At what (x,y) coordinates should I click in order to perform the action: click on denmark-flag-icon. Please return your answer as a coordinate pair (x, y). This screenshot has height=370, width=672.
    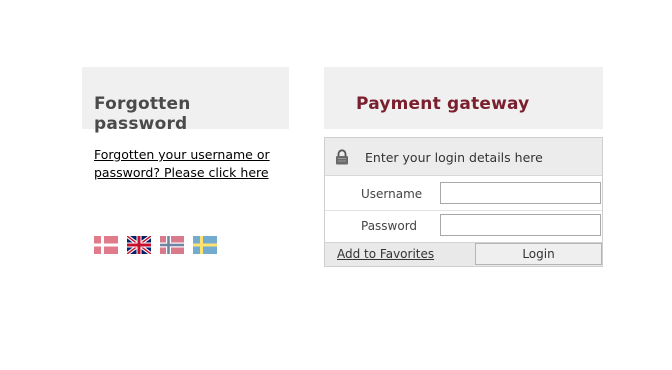
    Looking at the image, I should click on (106, 245).